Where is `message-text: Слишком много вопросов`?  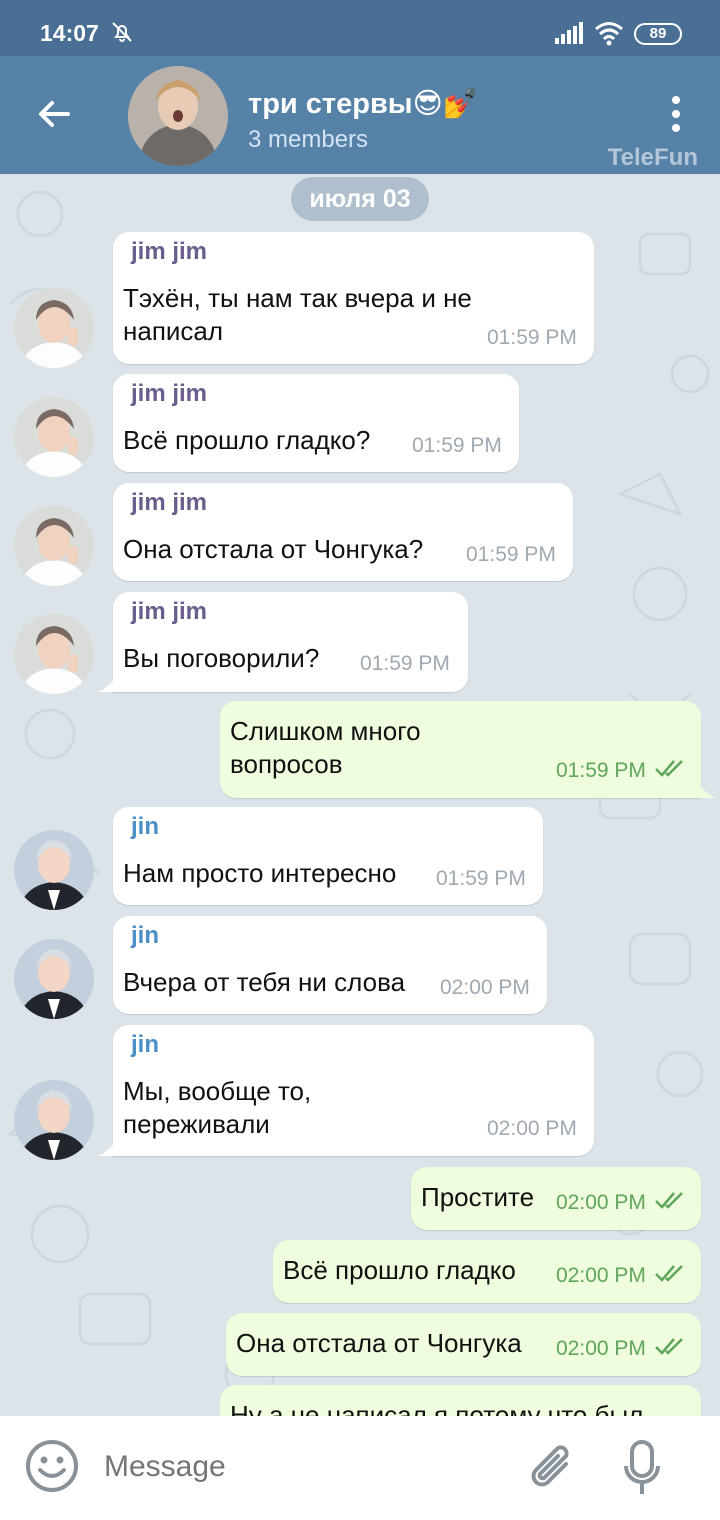
message-text: Слишком много вопросов is located at coordinates (325, 747).